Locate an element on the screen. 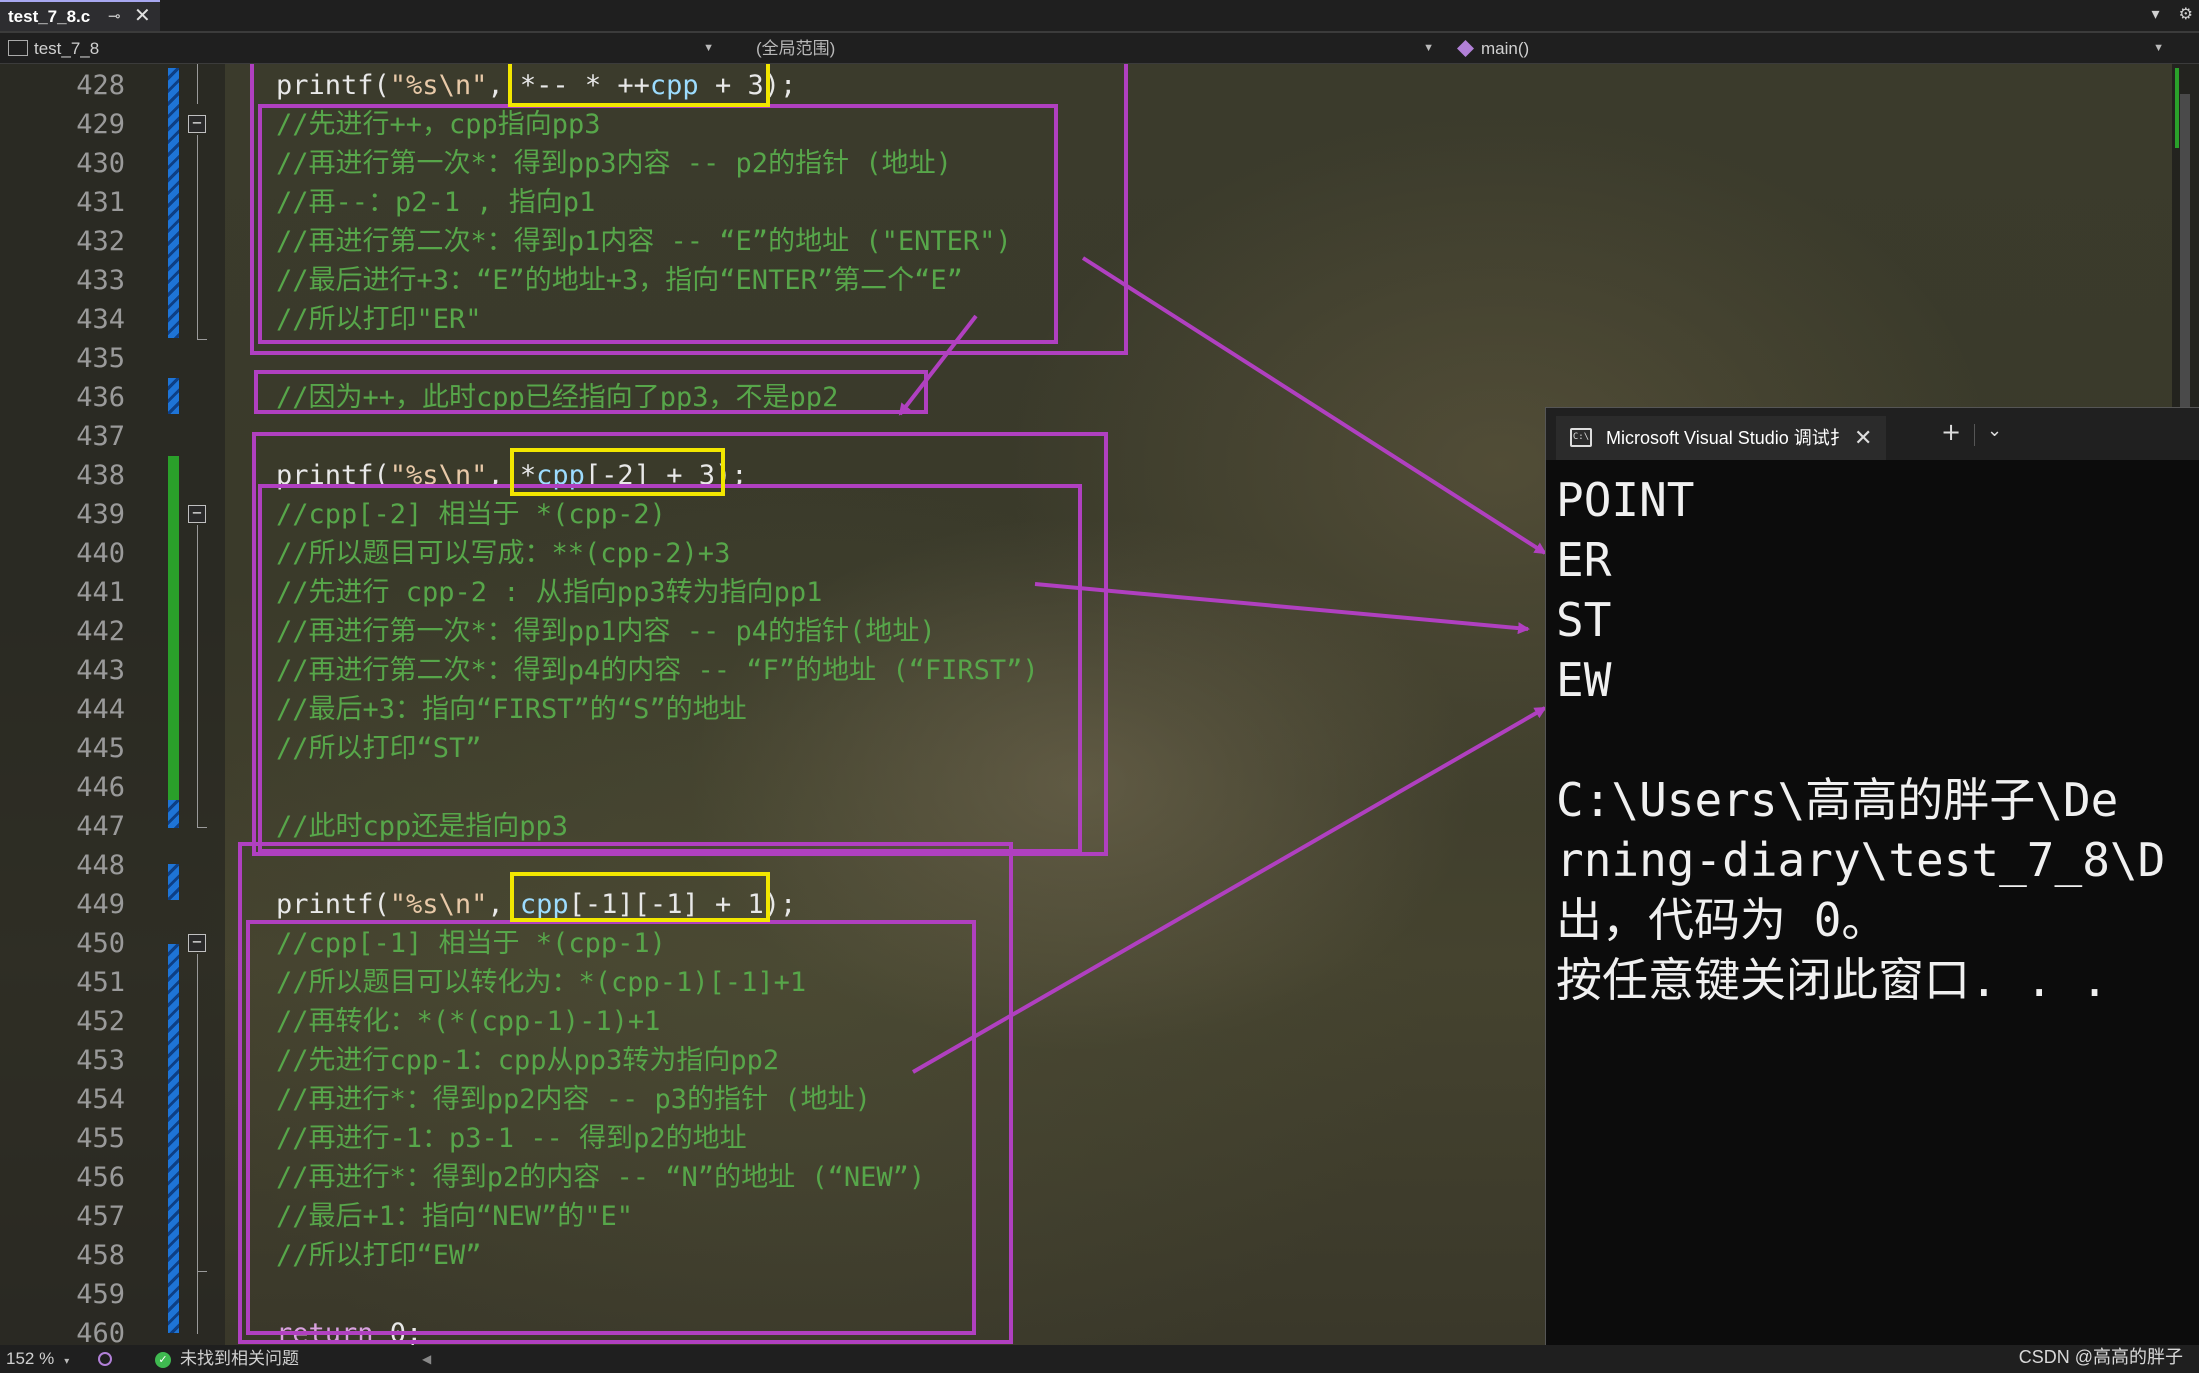 The width and height of the screenshot is (2199, 1373). console-output-line: rning-diary\test_7_8\D is located at coordinates (1861, 860).